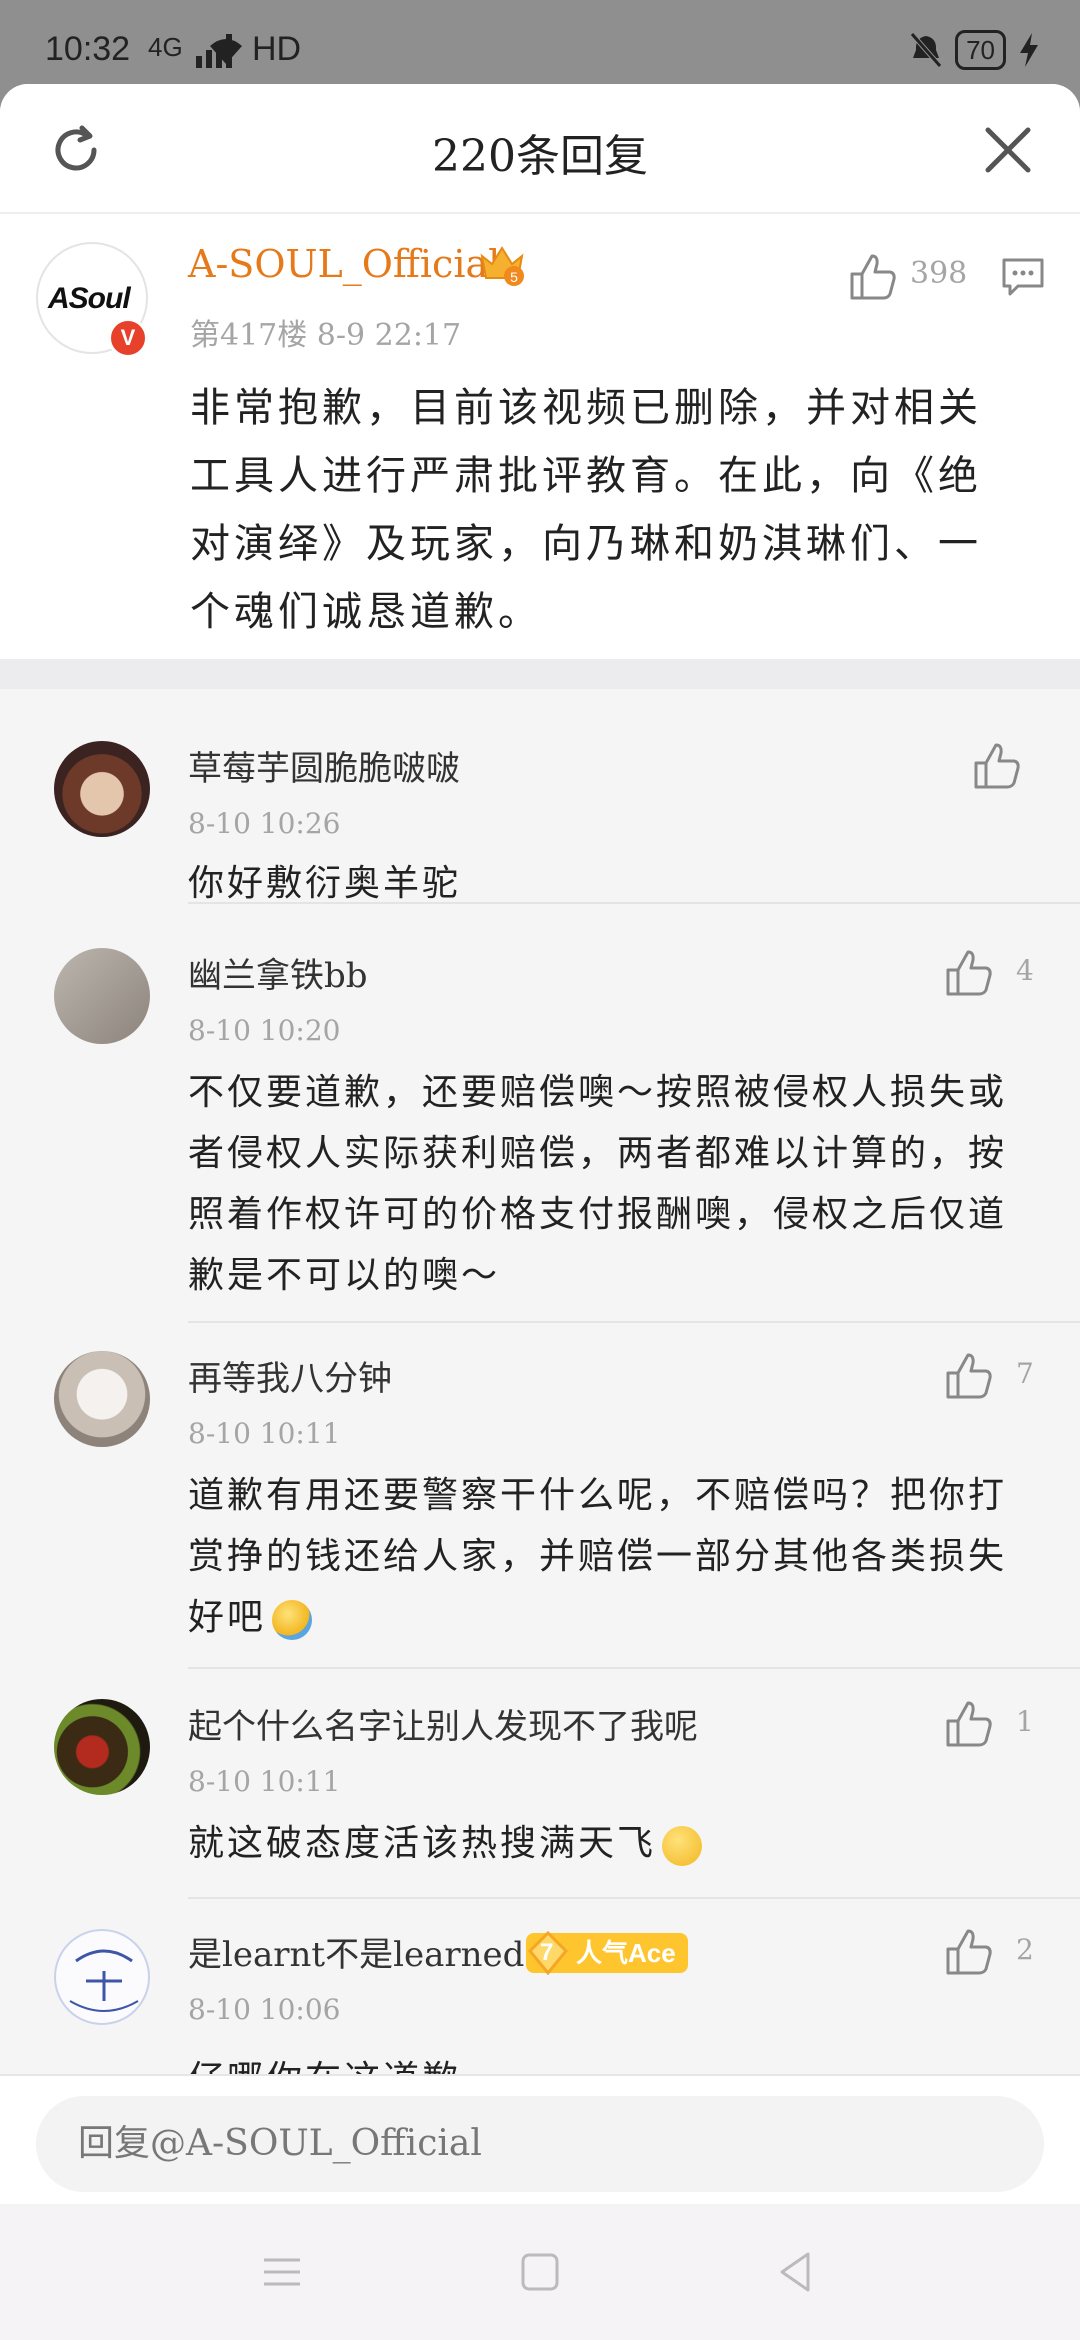  I want to click on badge-text: 人气Ace, so click(626, 1953).